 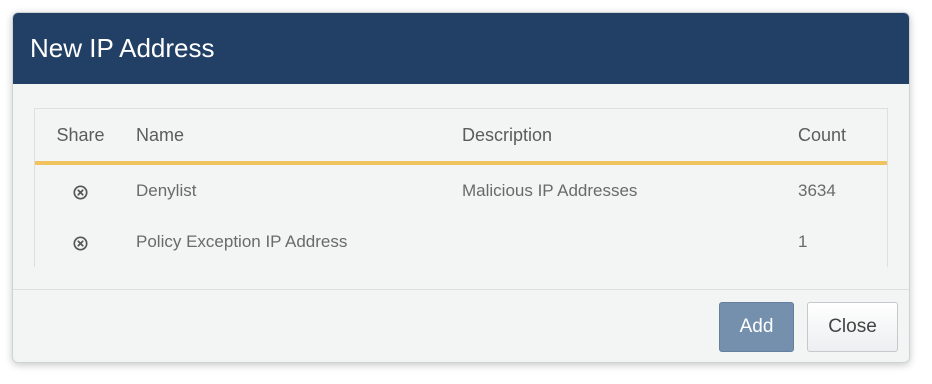 I want to click on column-header-name: Name, so click(x=160, y=134).